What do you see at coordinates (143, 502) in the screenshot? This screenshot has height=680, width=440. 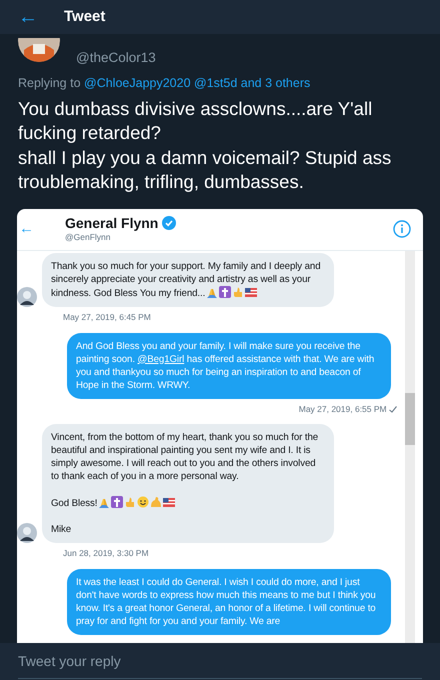 I see `smile-emoji-icon` at bounding box center [143, 502].